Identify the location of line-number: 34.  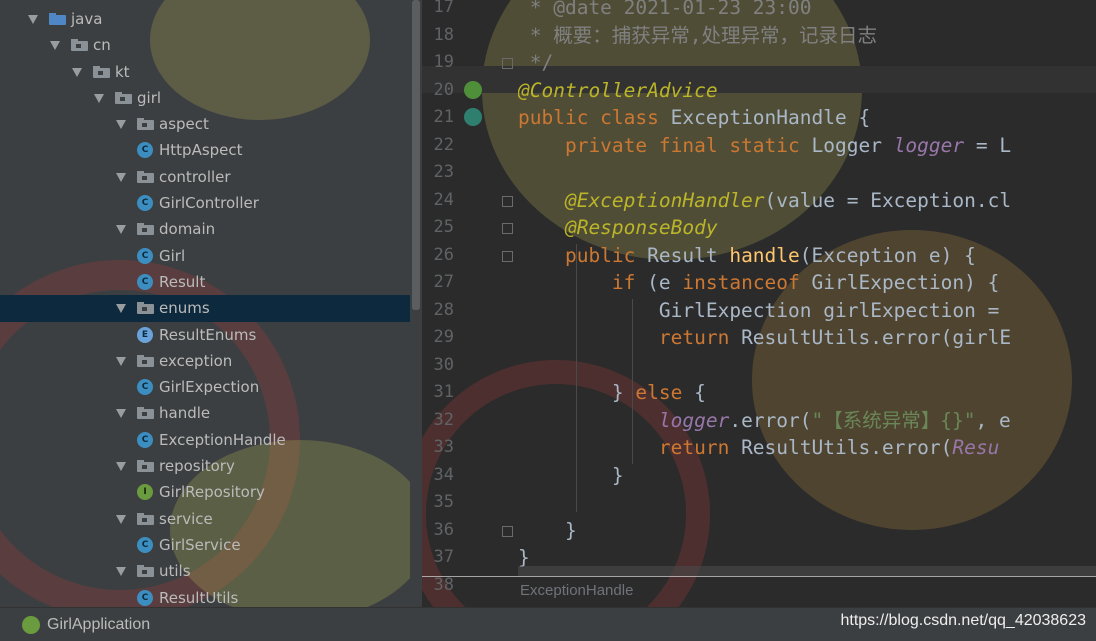
(443, 474).